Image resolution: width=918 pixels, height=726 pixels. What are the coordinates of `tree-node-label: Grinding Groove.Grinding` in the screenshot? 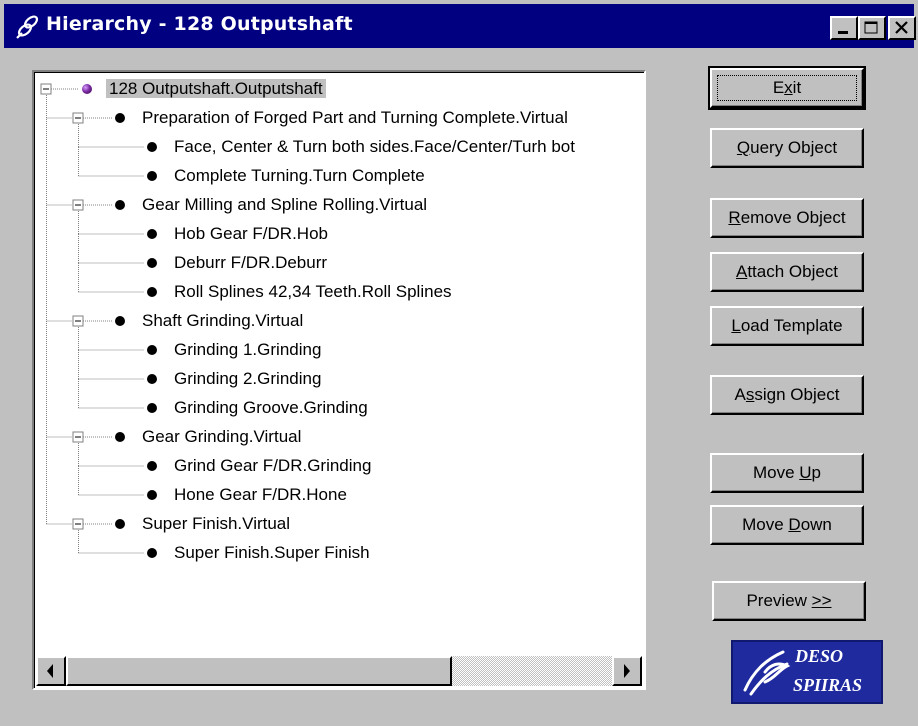 It's located at (271, 407).